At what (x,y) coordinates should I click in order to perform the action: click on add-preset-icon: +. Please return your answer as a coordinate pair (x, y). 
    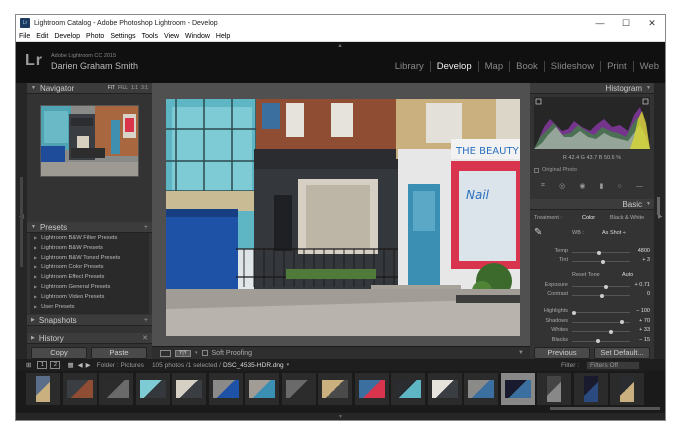
    Looking at the image, I should click on (146, 227).